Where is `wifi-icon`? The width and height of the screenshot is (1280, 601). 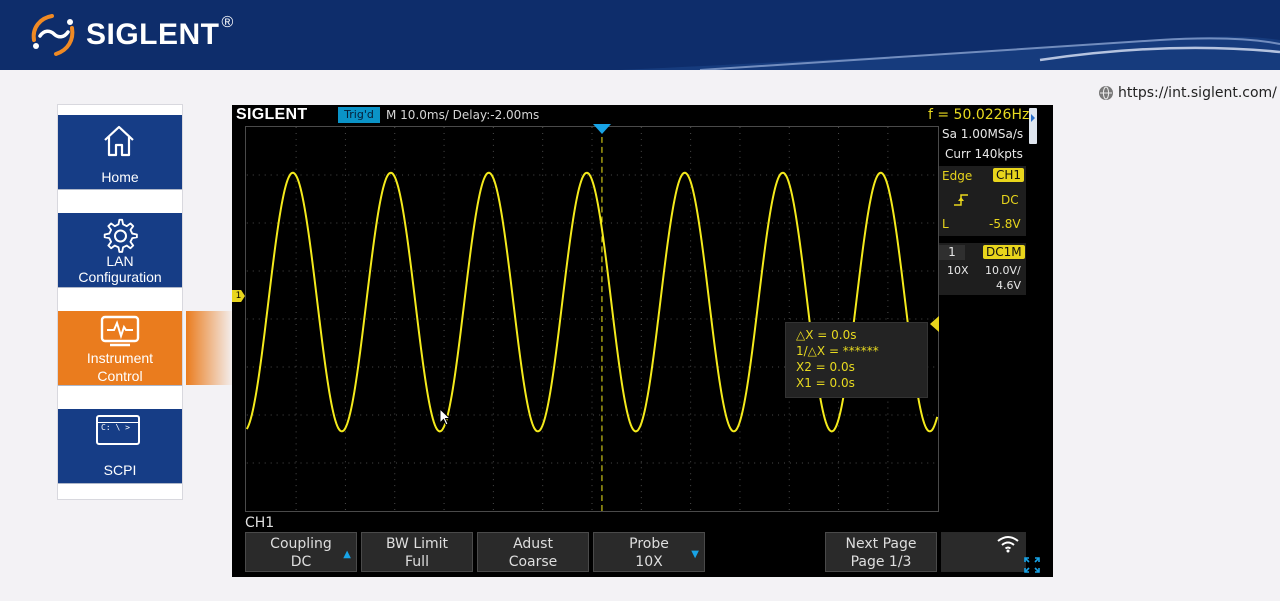
wifi-icon is located at coordinates (1008, 544).